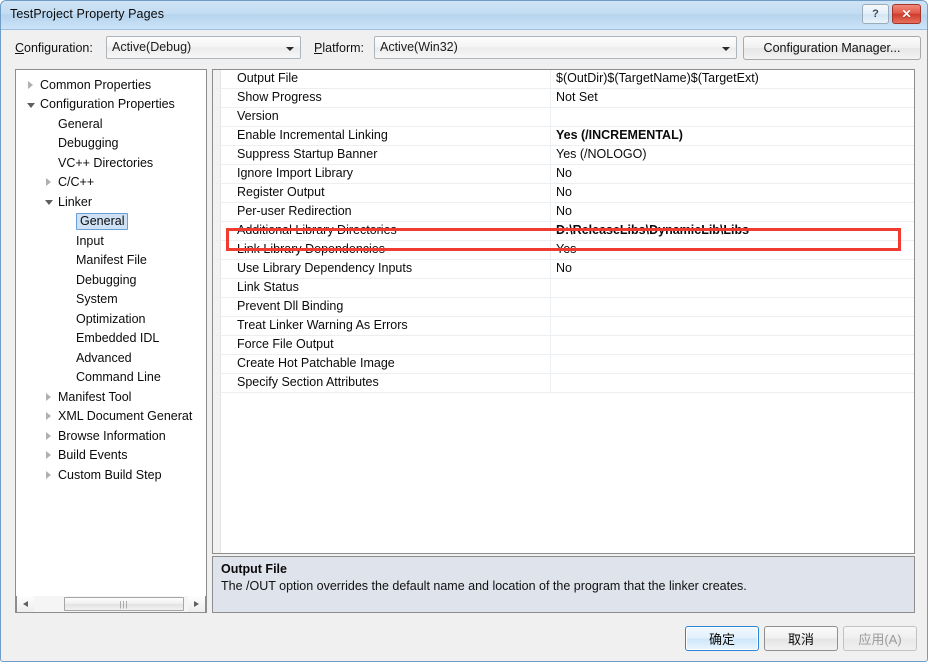  What do you see at coordinates (906, 14) in the screenshot?
I see `close-icon: ✕` at bounding box center [906, 14].